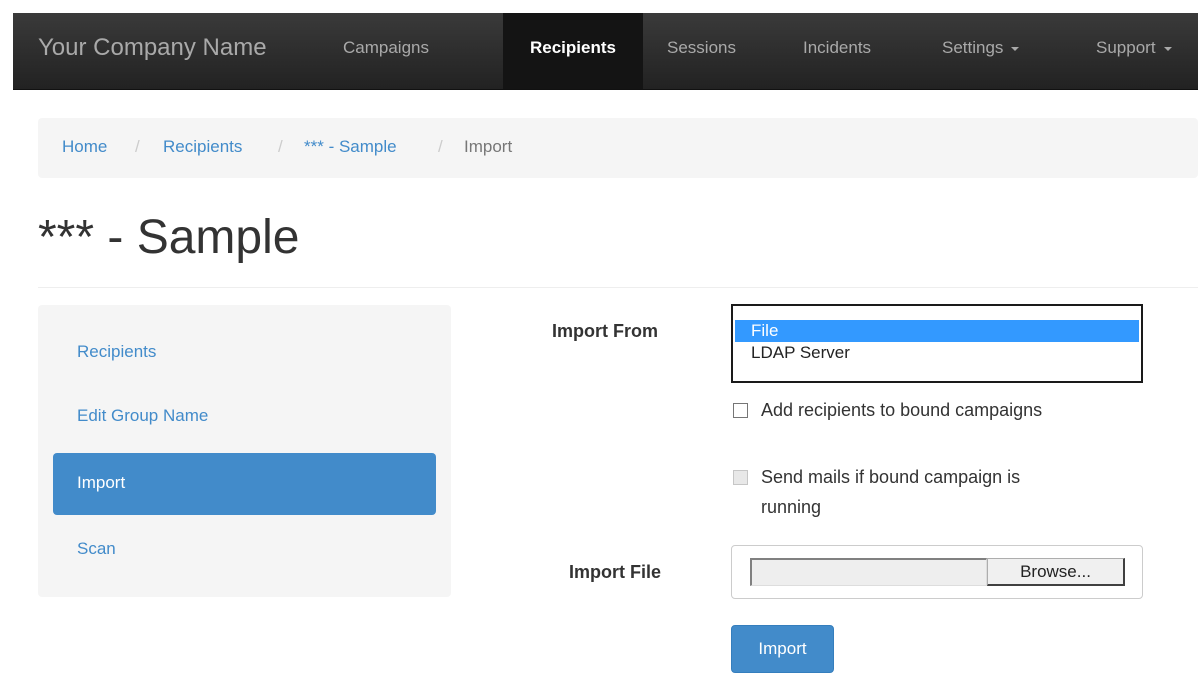 The image size is (1198, 673). Describe the element at coordinates (244, 451) in the screenshot. I see `sidebar: Recipients Edit Group Name Import Scan` at that location.